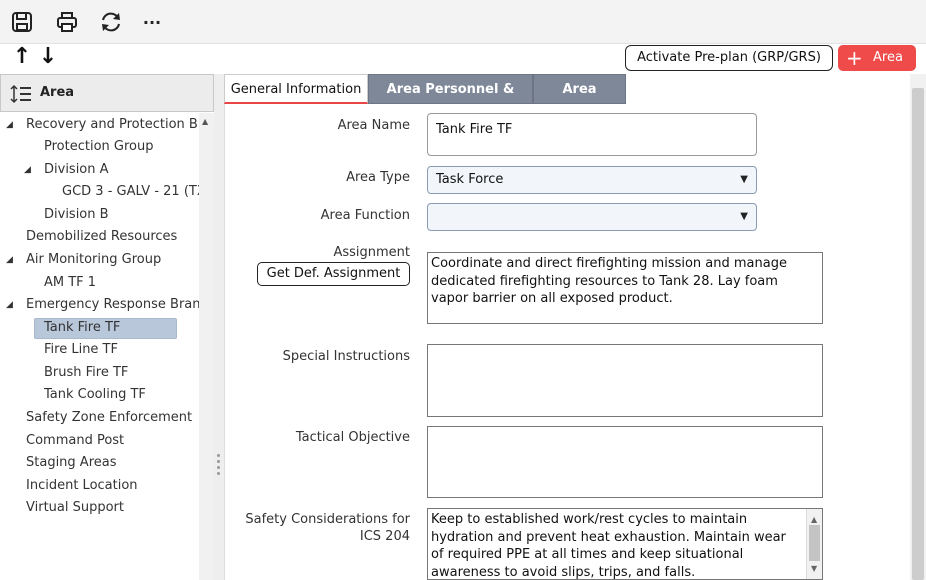 This screenshot has height=580, width=926. I want to click on tree-item-air-monitoring-group: Air Monitoring Group, so click(93, 260).